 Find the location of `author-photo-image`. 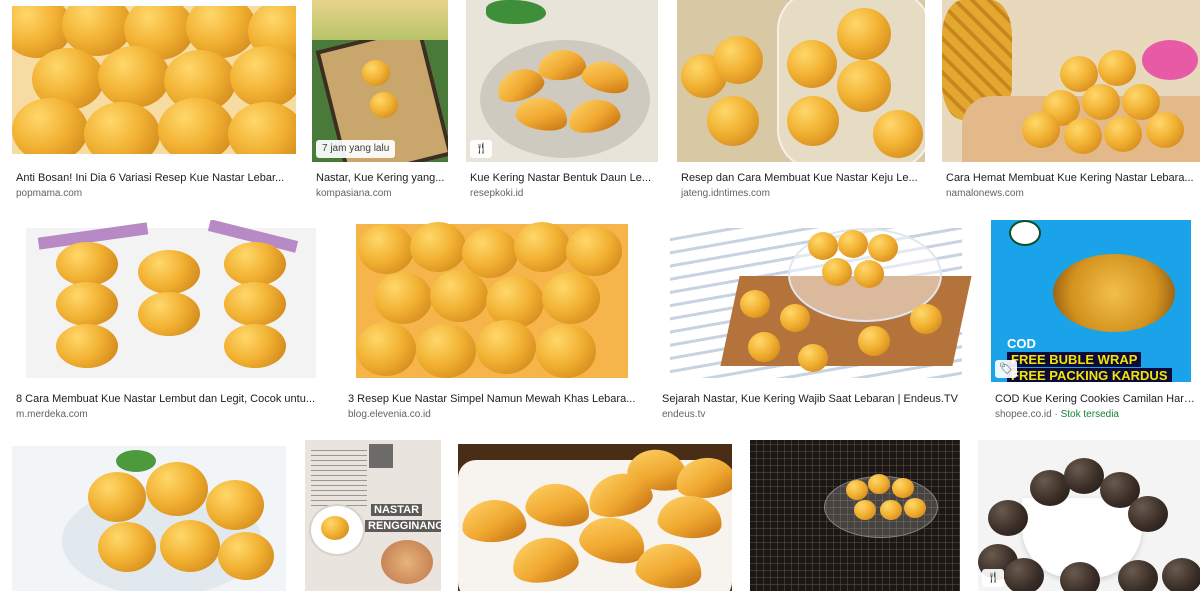

author-photo-image is located at coordinates (381, 456).